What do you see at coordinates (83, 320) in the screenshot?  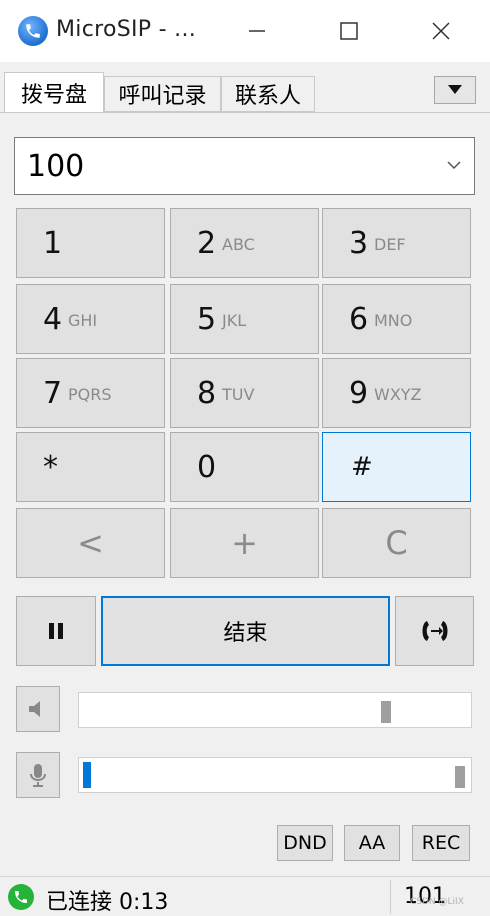 I see `key-letters: GHI` at bounding box center [83, 320].